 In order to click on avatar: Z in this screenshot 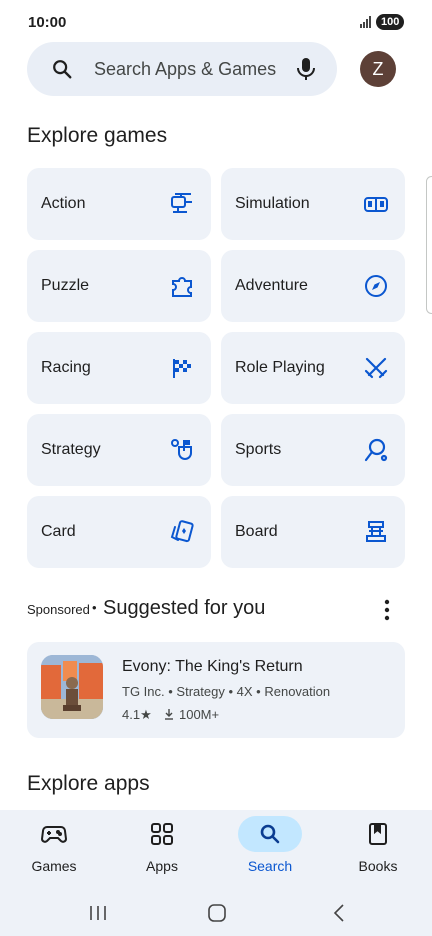, I will do `click(378, 69)`.